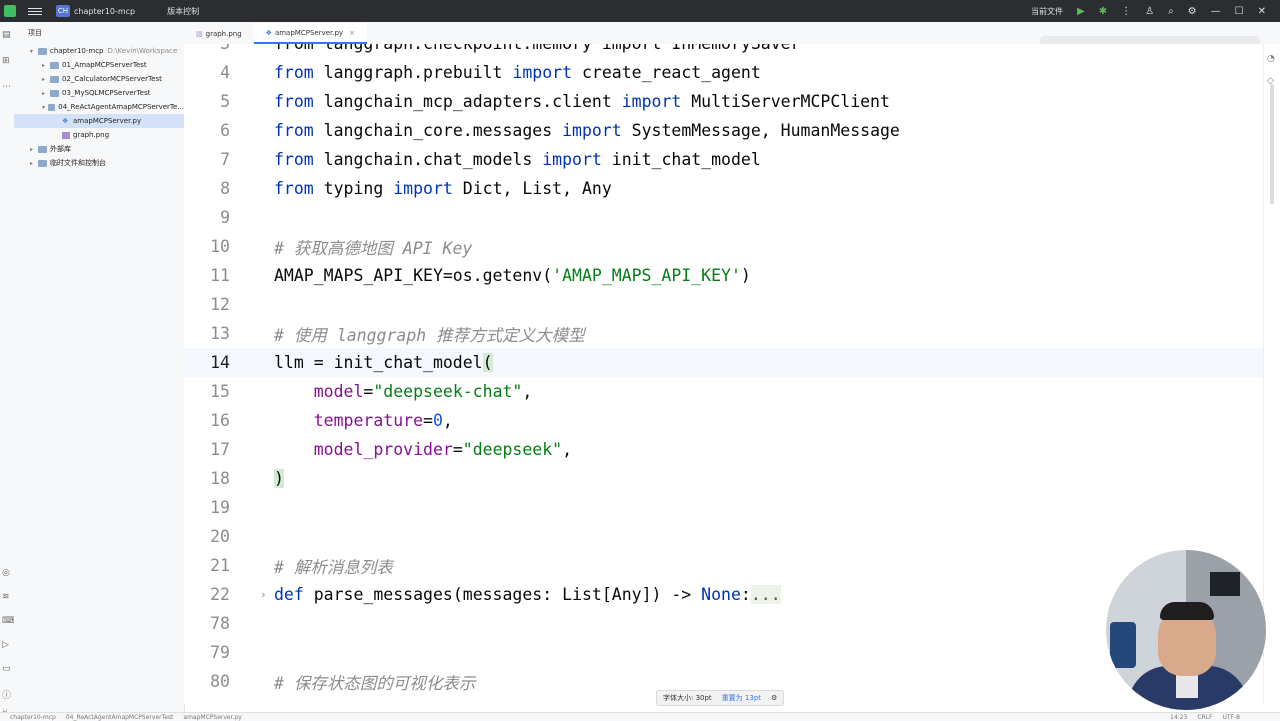  I want to click on tree-item: graph.png, so click(99, 135).